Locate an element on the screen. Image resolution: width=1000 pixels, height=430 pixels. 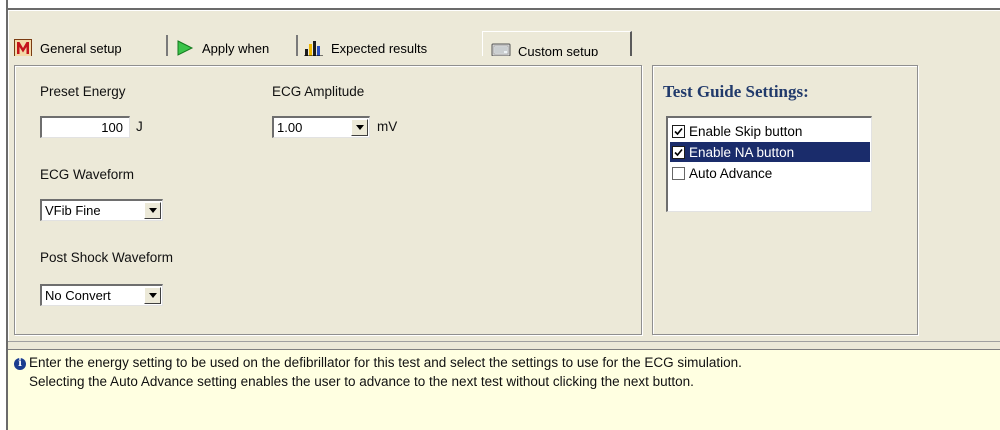
tab-expected-results-label: Expected results is located at coordinates (379, 48).